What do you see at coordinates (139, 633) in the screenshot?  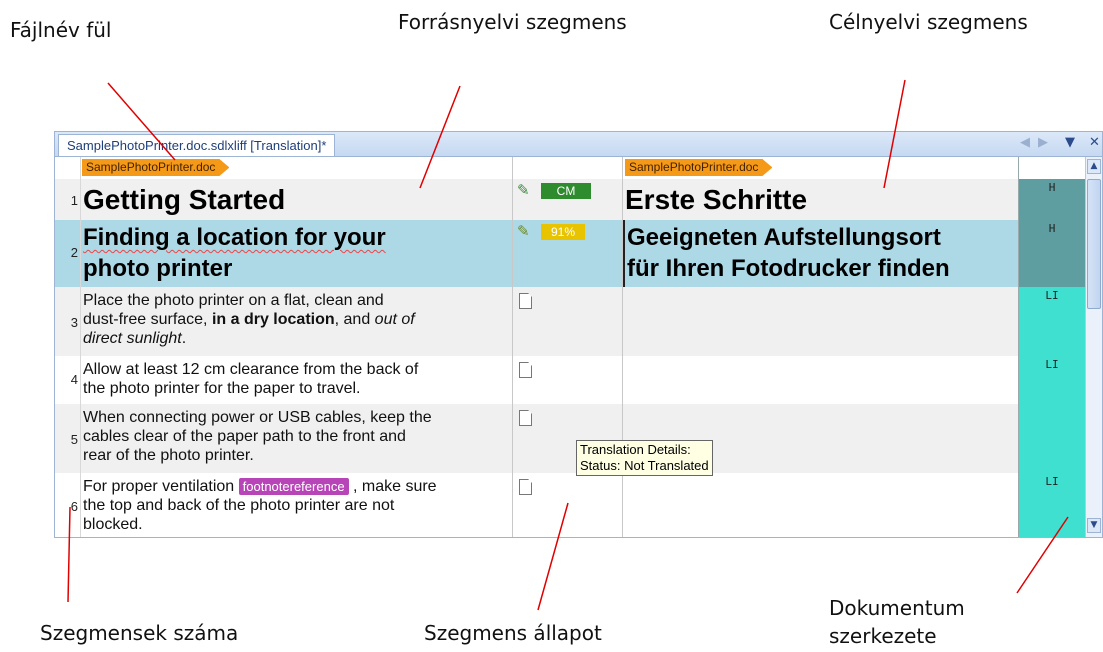 I see `callout-segment-numbers: Szegmensek száma` at bounding box center [139, 633].